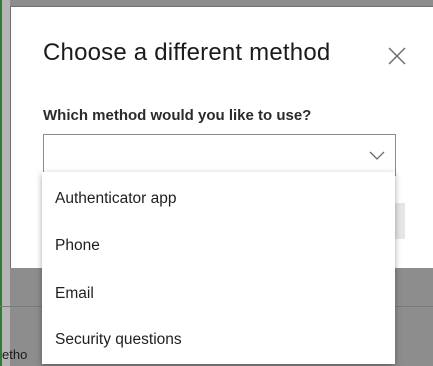  I want to click on method-prompt-label: Which method would you like to use?, so click(177, 115).